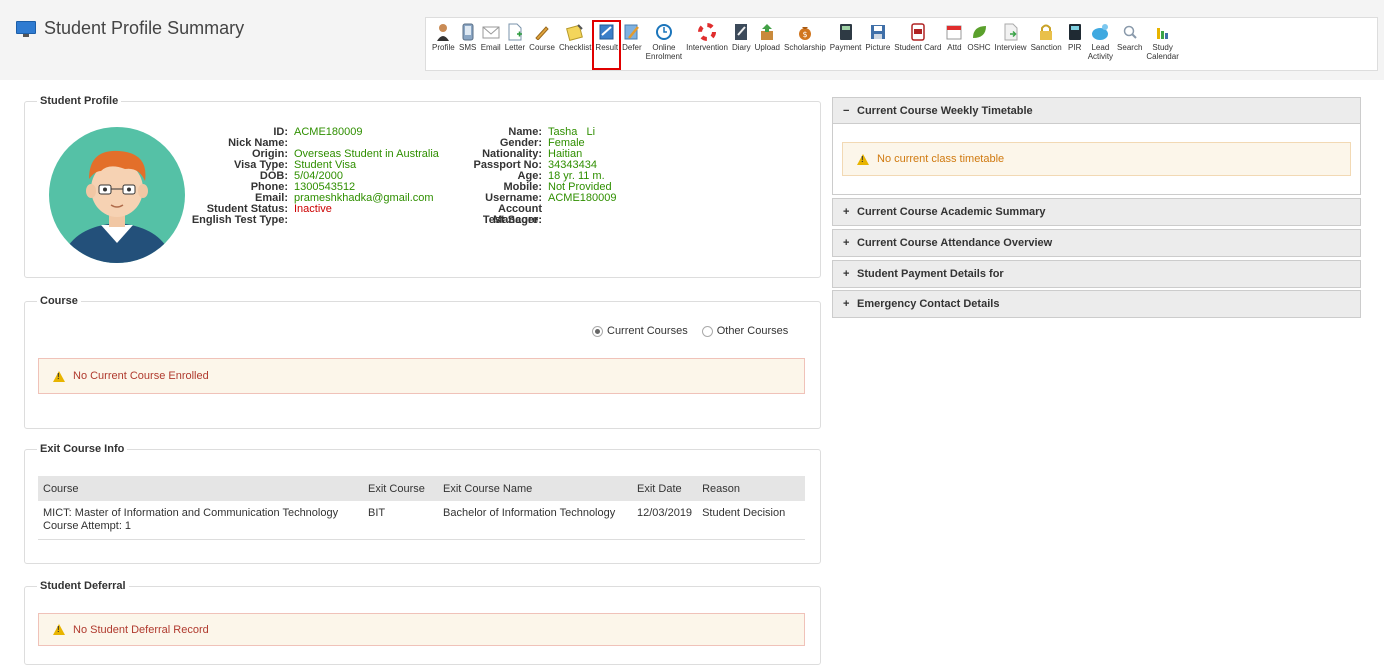  I want to click on interview-doc-icon, so click(1011, 32).